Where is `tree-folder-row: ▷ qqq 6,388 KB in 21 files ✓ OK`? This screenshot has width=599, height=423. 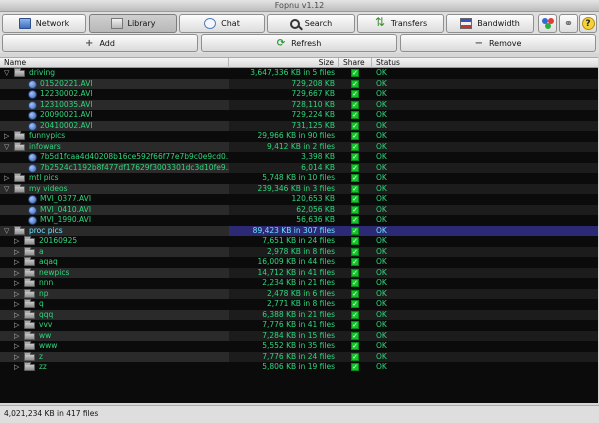
tree-folder-row: ▷ qqq 6,388 KB in 21 files ✓ OK is located at coordinates (299, 314).